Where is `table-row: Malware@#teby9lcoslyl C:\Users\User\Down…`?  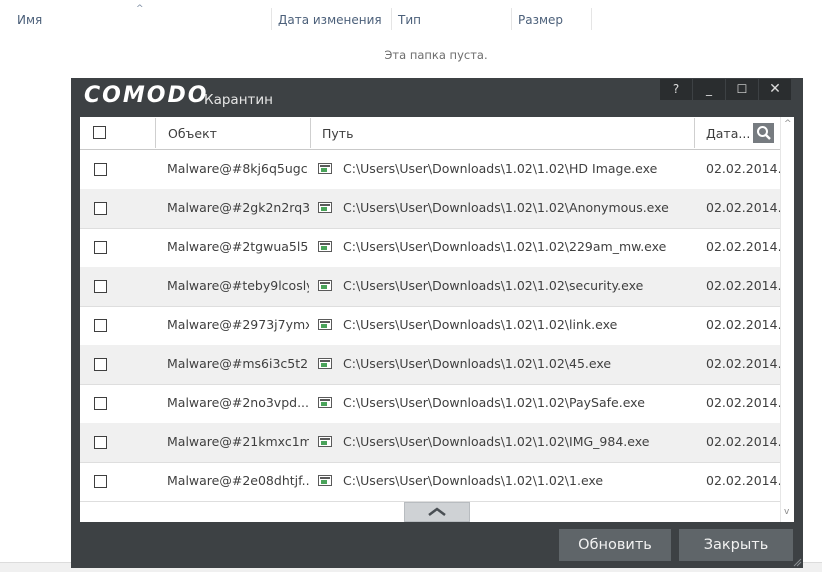 table-row: Malware@#teby9lcoslyl C:\Users\User\Down… is located at coordinates (430, 287).